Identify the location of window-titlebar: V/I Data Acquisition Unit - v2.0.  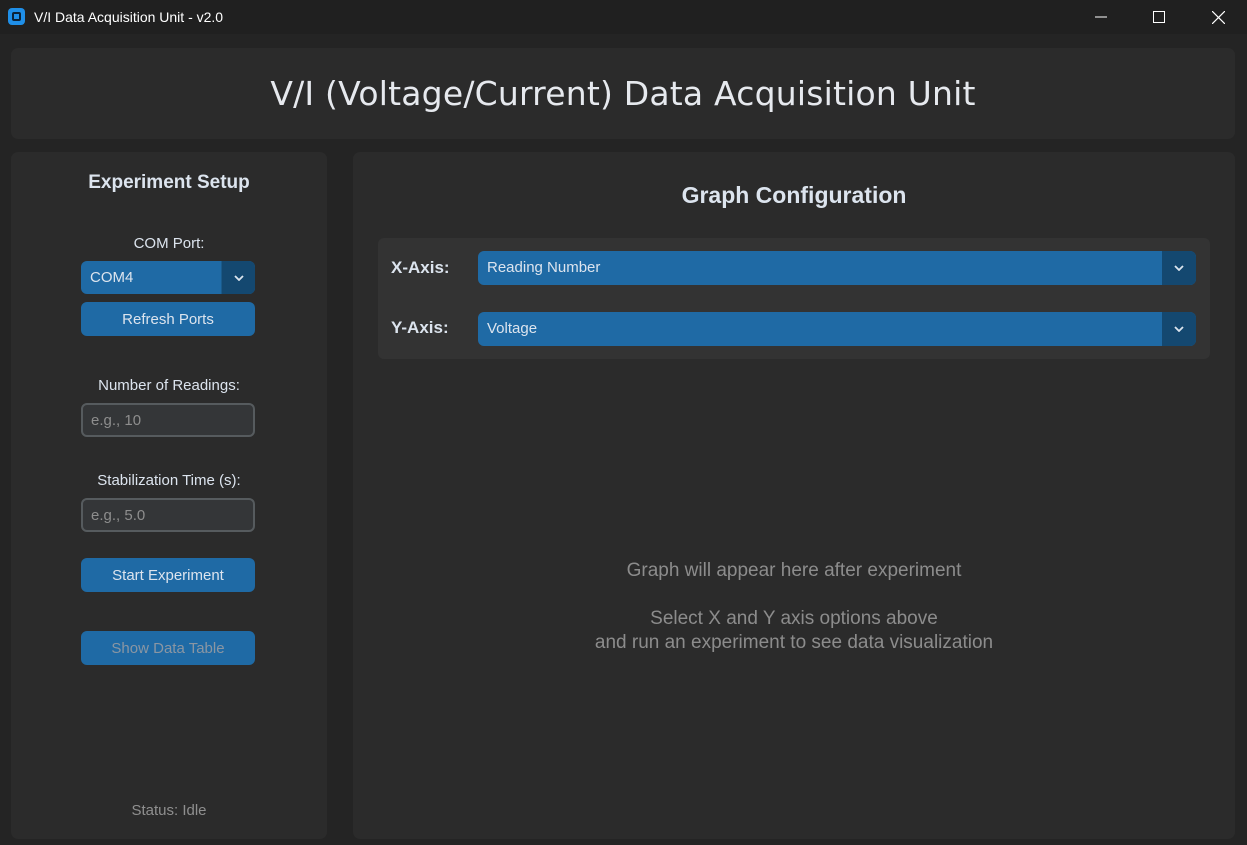
(623, 17).